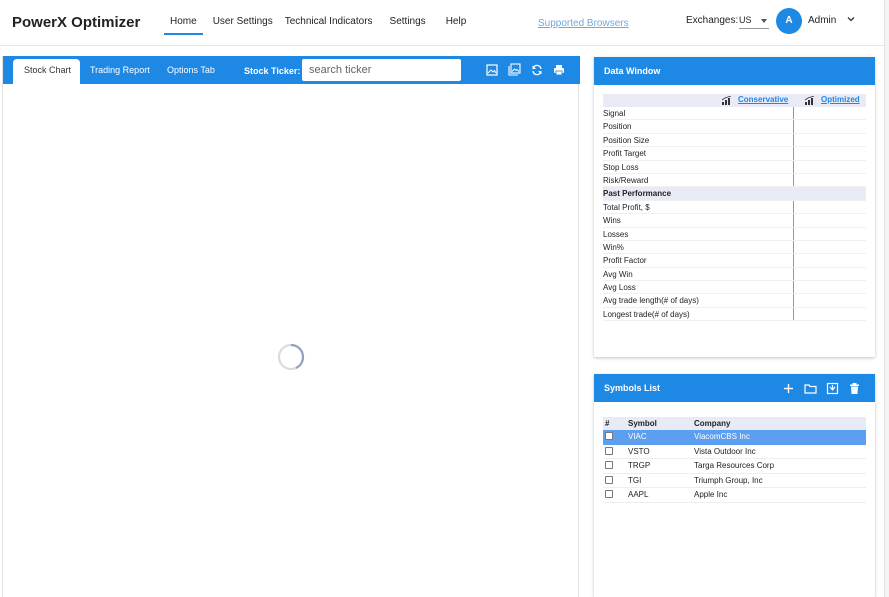  What do you see at coordinates (492, 70) in the screenshot?
I see `image-icon` at bounding box center [492, 70].